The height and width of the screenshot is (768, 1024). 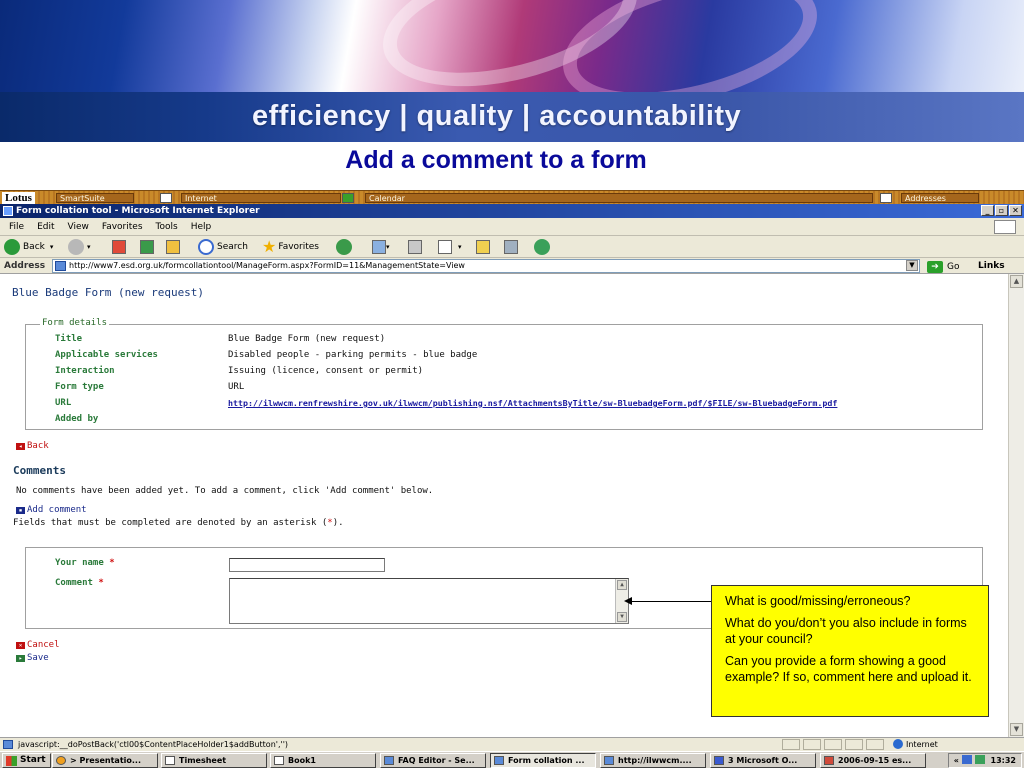 I want to click on detail-value: URL, so click(x=236, y=387).